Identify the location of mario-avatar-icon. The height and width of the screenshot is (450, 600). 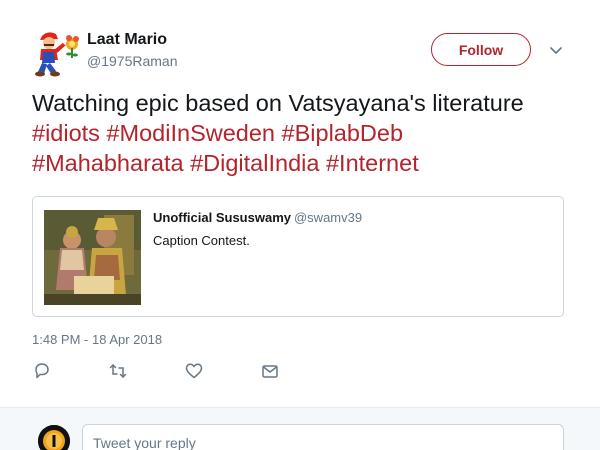
(57, 54).